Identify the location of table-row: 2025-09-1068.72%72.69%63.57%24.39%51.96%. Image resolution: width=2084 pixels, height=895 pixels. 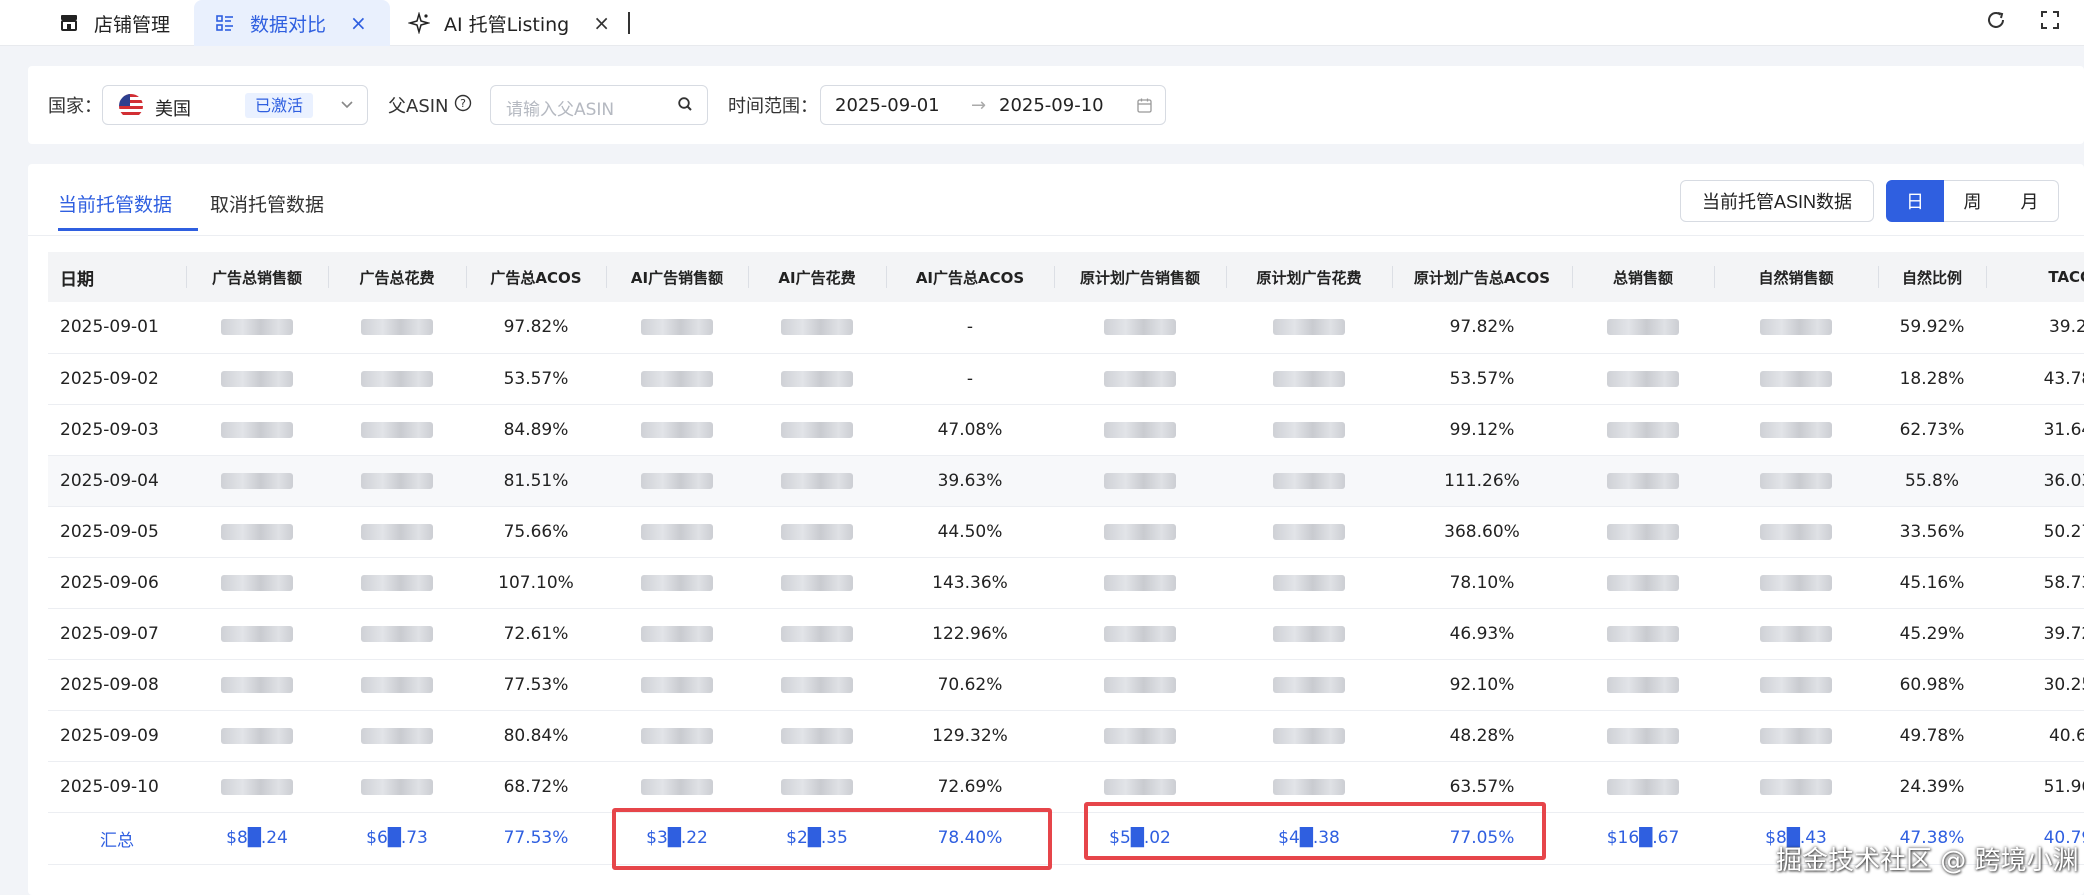
(1066, 786).